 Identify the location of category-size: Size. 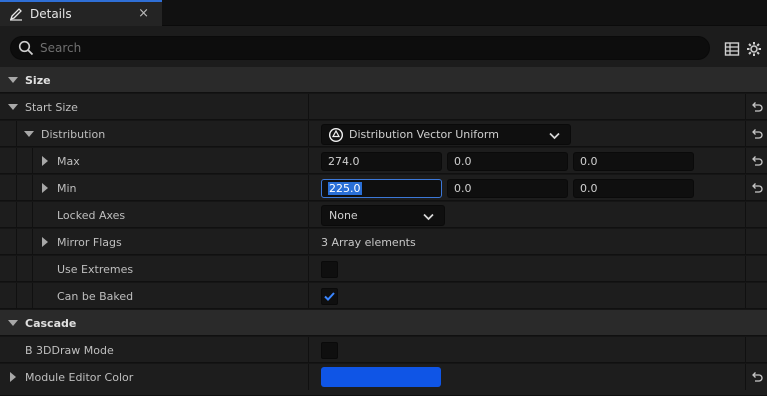
(383, 80).